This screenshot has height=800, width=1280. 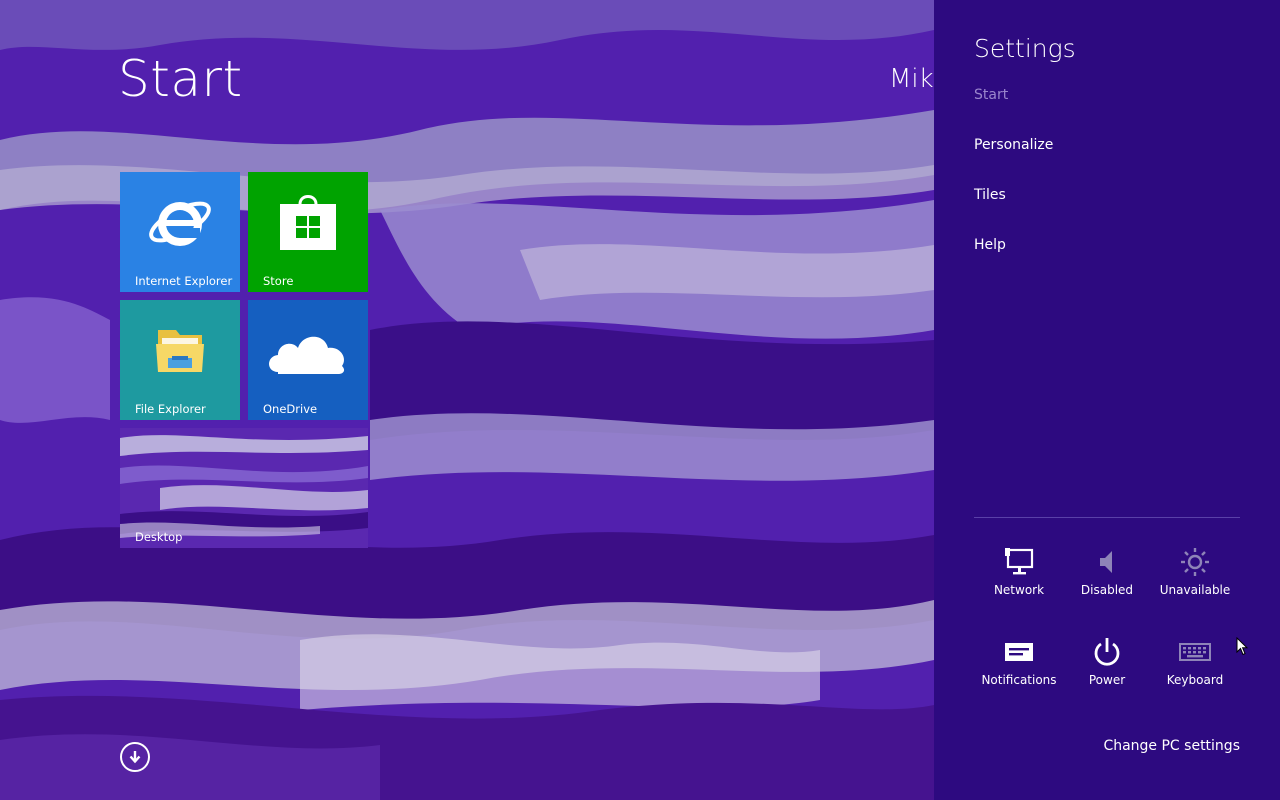 What do you see at coordinates (1019, 561) in the screenshot?
I see `network-icon` at bounding box center [1019, 561].